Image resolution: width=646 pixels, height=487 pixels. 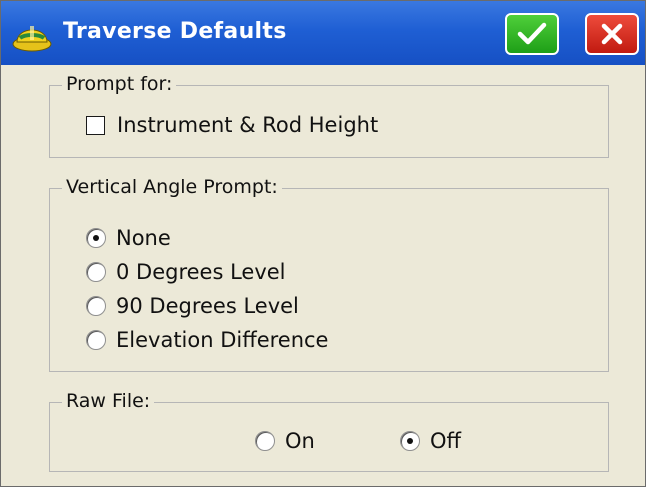 What do you see at coordinates (175, 31) in the screenshot?
I see `window-title: Traverse Defaults` at bounding box center [175, 31].